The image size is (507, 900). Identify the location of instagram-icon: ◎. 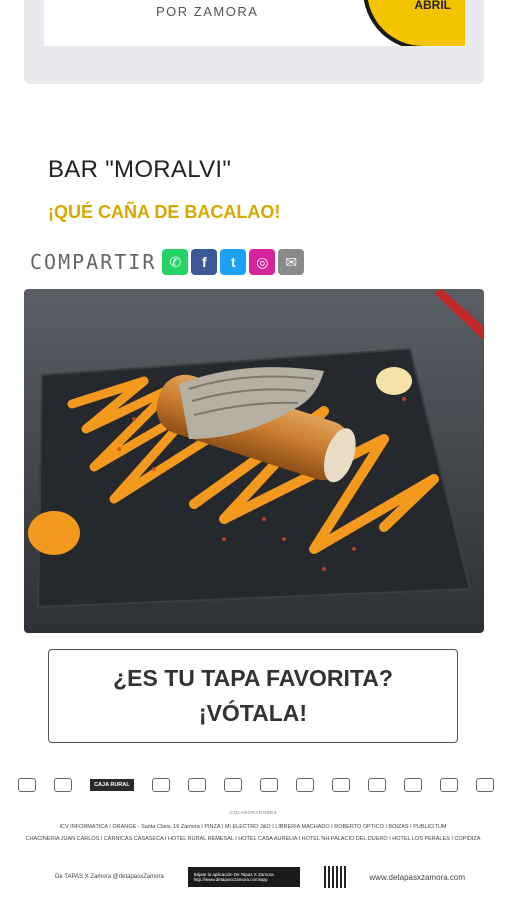
(262, 262).